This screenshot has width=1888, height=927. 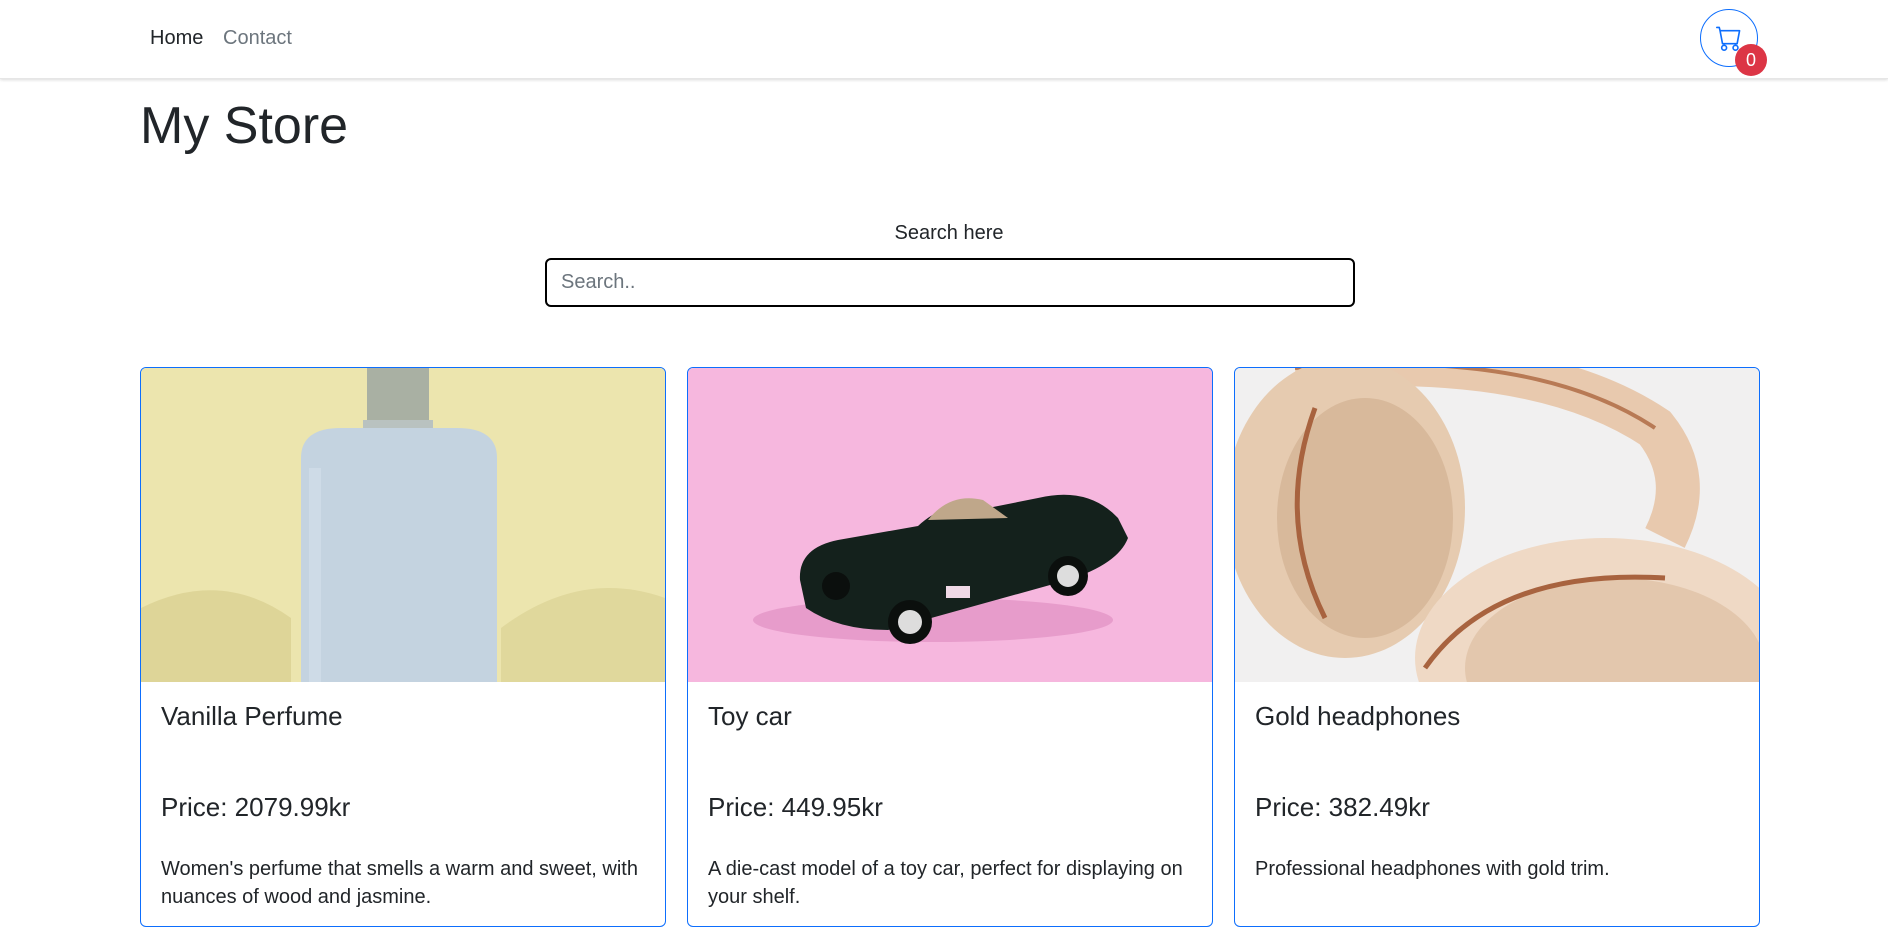 What do you see at coordinates (750, 716) in the screenshot?
I see `product-title: Toy car` at bounding box center [750, 716].